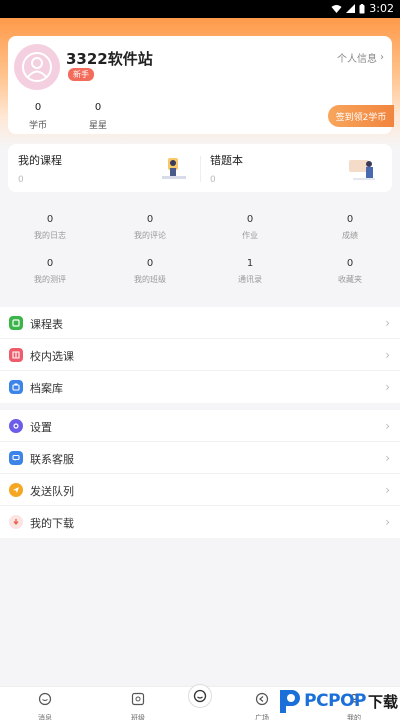  What do you see at coordinates (350, 271) in the screenshot?
I see `grid-favorites: 0 收藏夹` at bounding box center [350, 271].